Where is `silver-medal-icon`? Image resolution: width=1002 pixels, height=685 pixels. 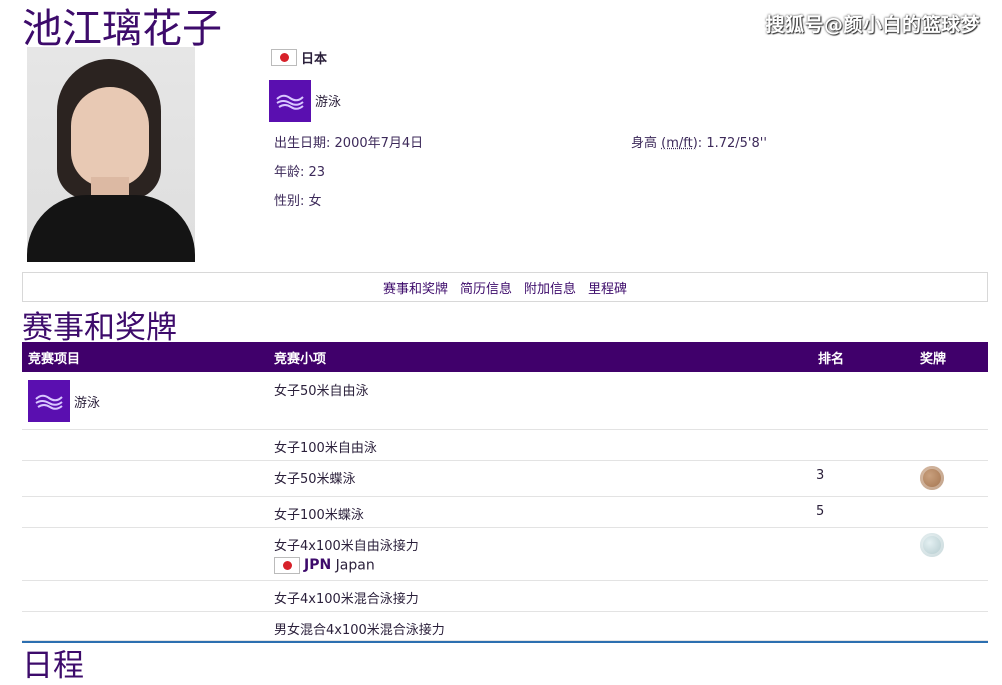
silver-medal-icon is located at coordinates (932, 544).